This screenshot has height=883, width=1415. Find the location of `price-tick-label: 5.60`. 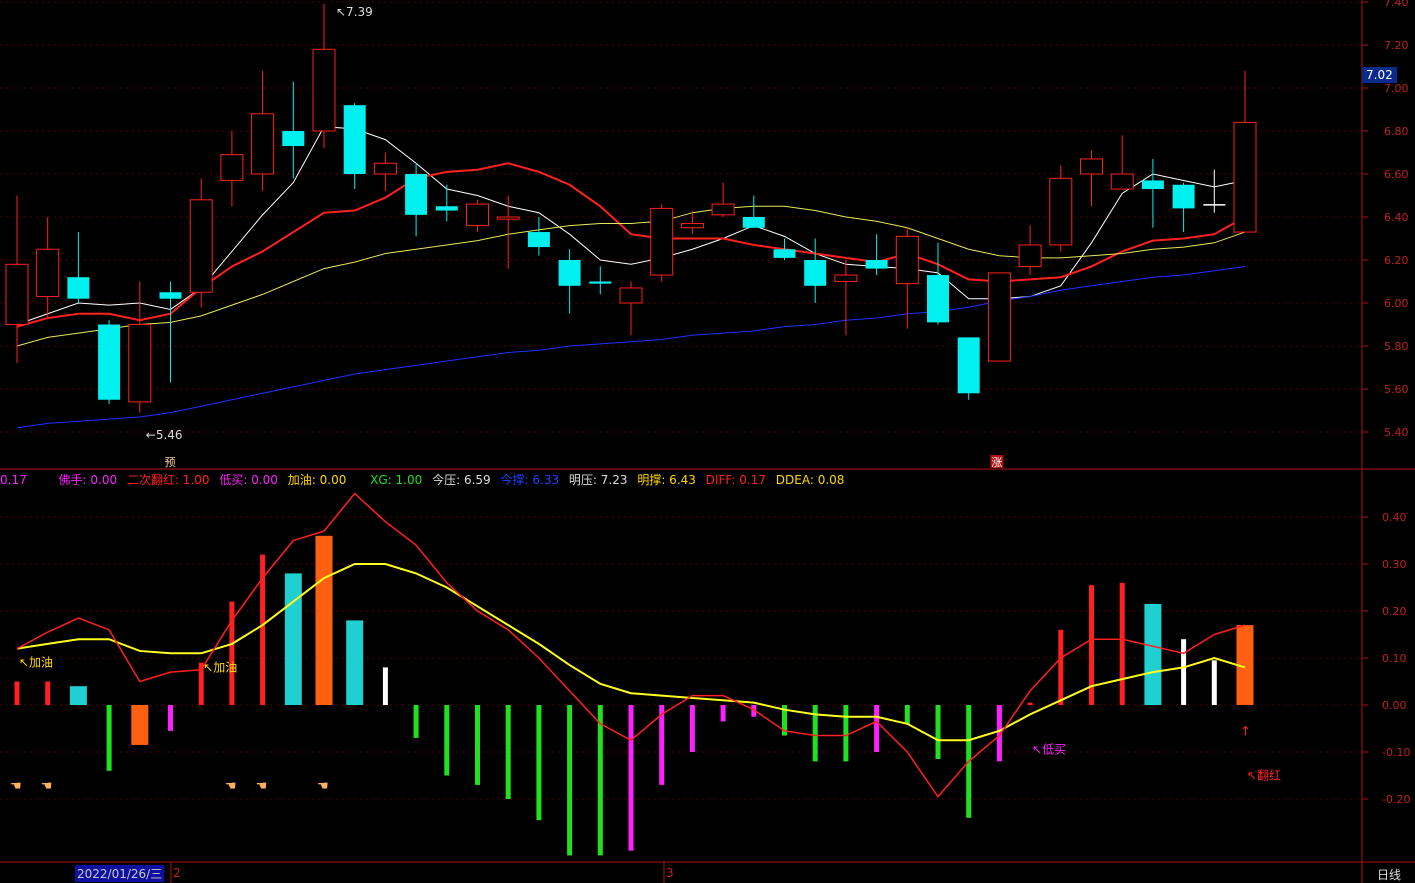

price-tick-label: 5.60 is located at coordinates (1396, 389).